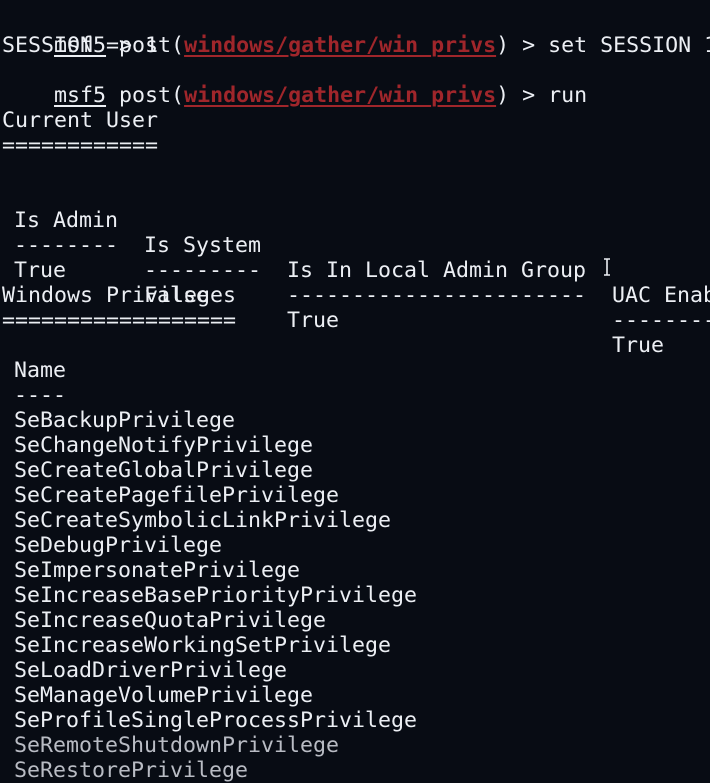  What do you see at coordinates (548, 95) in the screenshot?
I see `command-text: > run` at bounding box center [548, 95].